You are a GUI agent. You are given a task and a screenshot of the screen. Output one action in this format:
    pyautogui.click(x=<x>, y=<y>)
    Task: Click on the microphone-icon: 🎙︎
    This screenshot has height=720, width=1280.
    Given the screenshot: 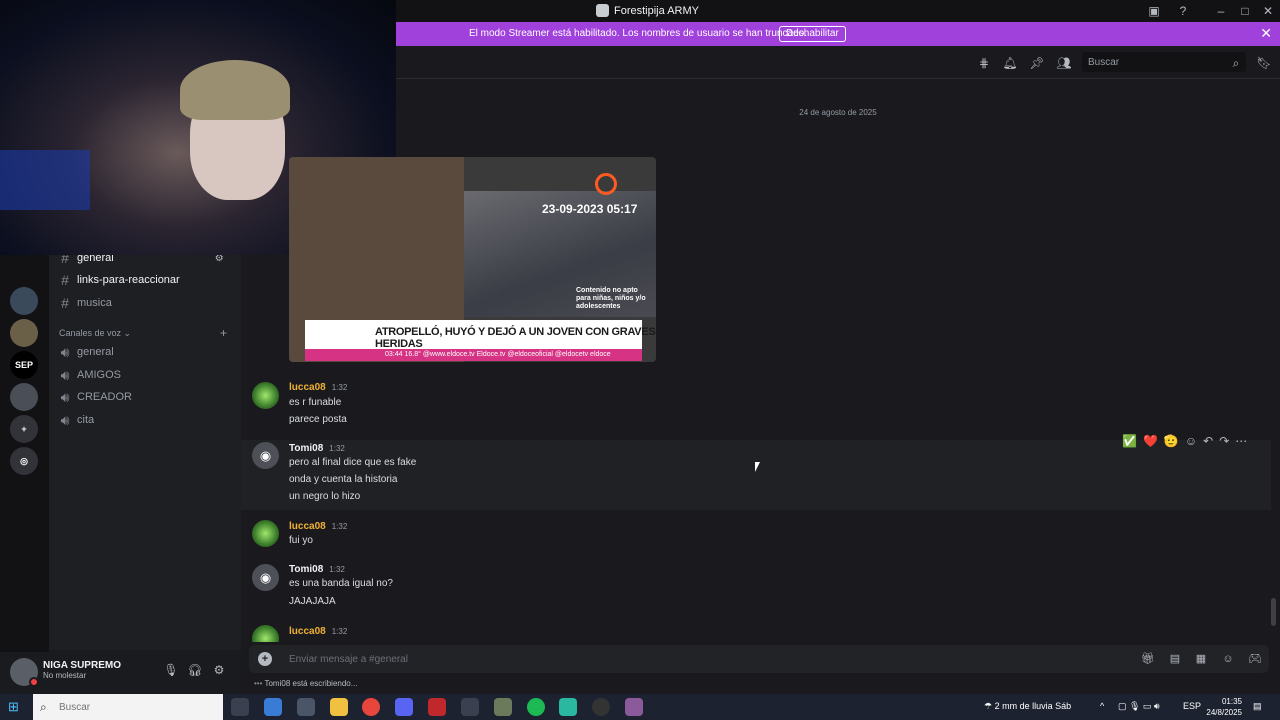 What is the action you would take?
    pyautogui.click(x=171, y=671)
    